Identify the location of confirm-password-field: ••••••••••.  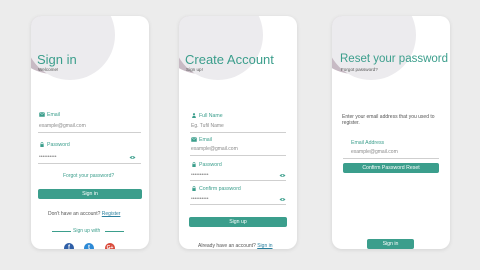
(200, 199).